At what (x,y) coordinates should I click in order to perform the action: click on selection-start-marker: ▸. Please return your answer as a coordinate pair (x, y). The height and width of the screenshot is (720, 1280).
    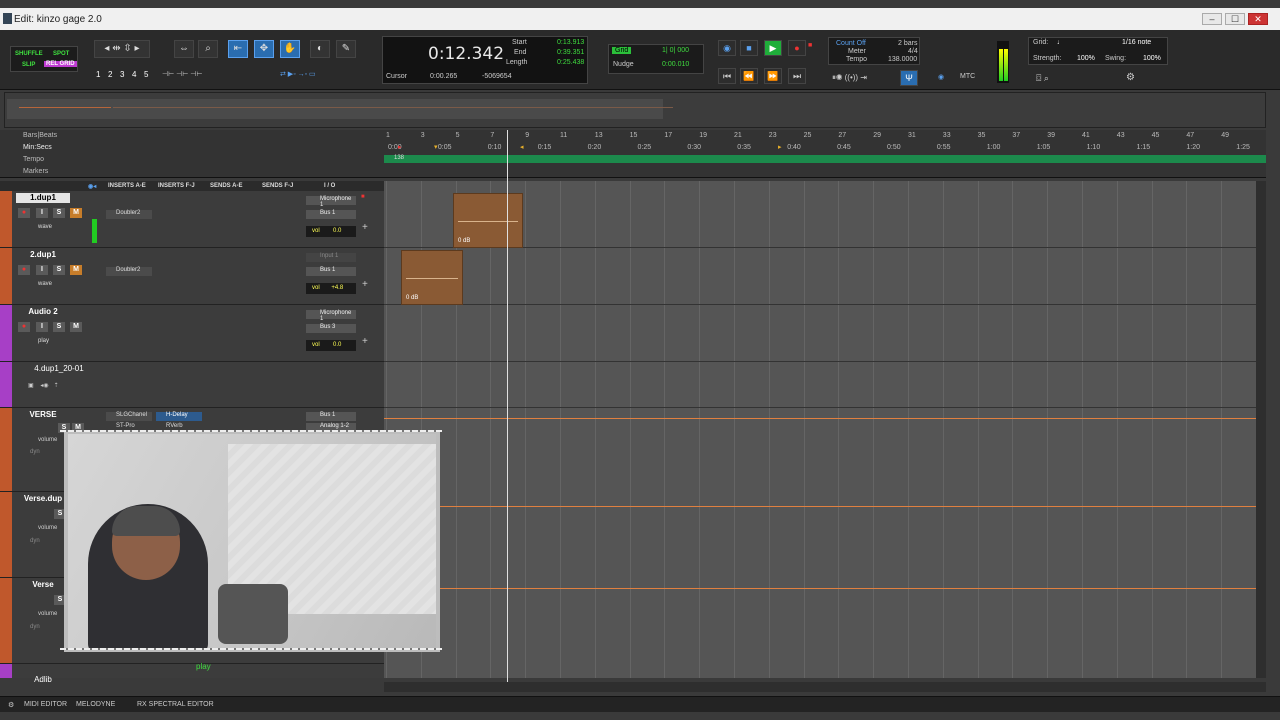
    Looking at the image, I should click on (400, 147).